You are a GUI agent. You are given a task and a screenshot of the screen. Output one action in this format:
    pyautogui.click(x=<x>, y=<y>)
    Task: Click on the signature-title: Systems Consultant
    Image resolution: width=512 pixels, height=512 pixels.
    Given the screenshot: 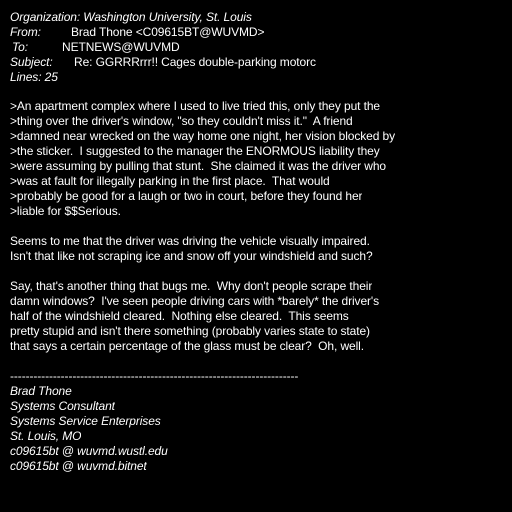 What is the action you would take?
    pyautogui.click(x=62, y=406)
    